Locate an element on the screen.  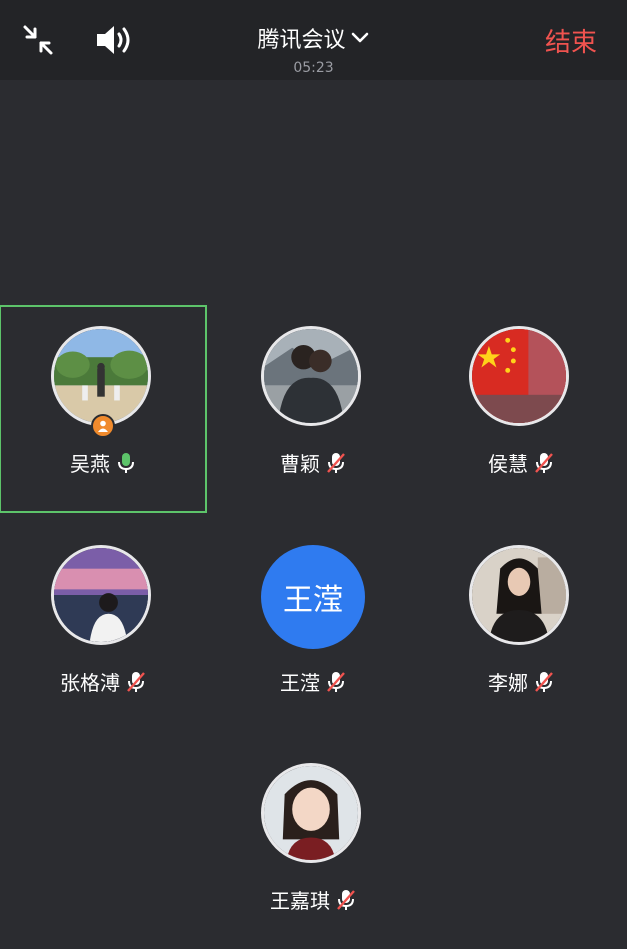
participant-tile-6: 李娜 is located at coordinates (521, 628).